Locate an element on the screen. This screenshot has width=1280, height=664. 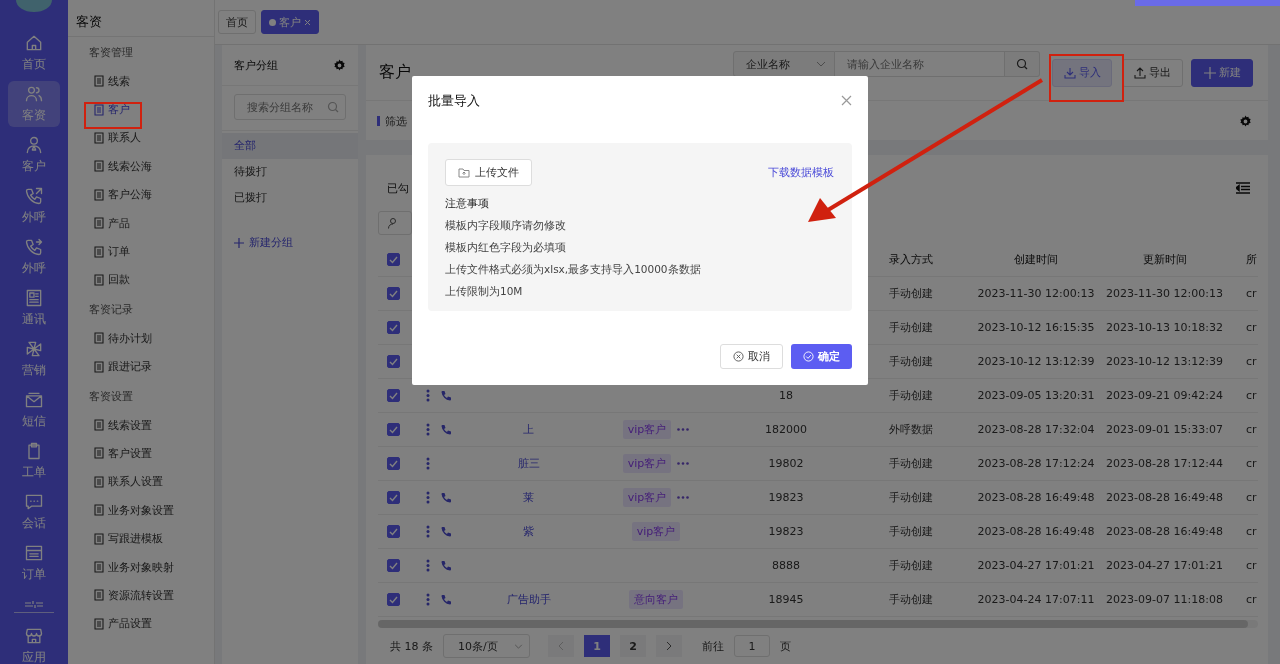
rail-item: 首页 is located at coordinates (34, 53).